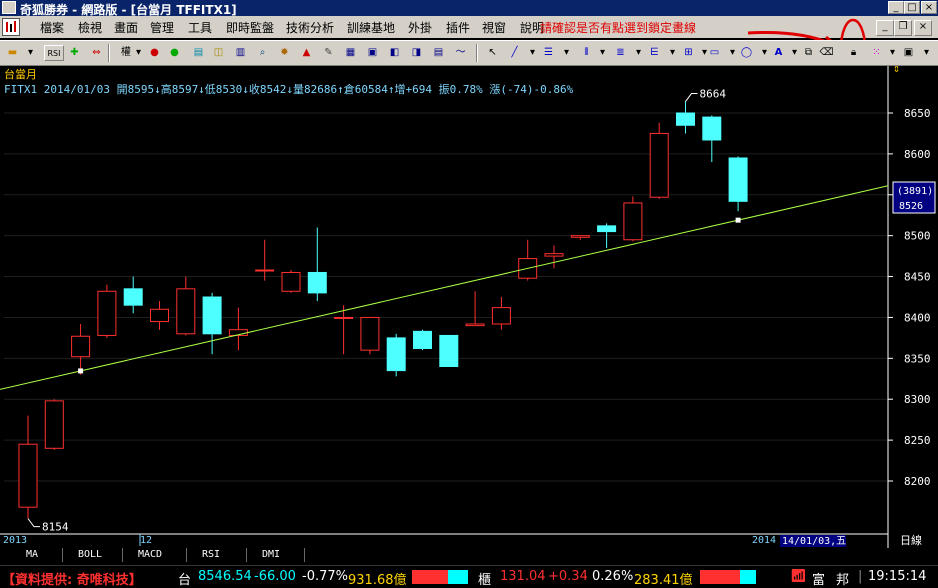 Image resolution: width=938 pixels, height=588 pixels. Describe the element at coordinates (568, 576) in the screenshot. I see `otc-change: +0.34` at that location.